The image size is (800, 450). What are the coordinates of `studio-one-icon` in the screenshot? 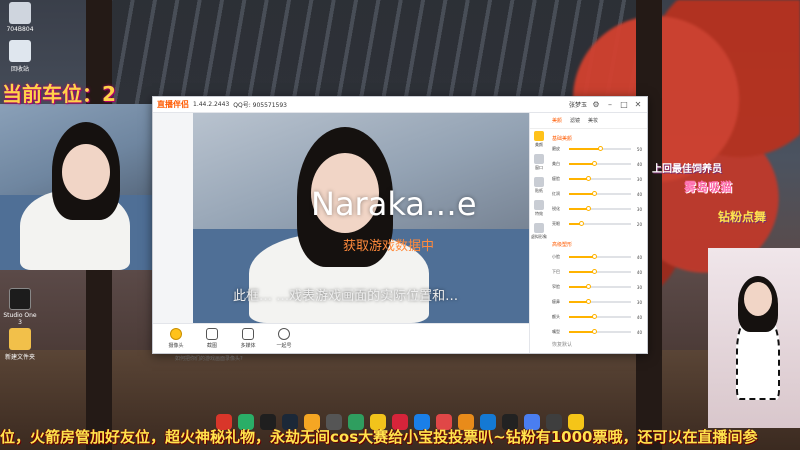 It's located at (20, 299).